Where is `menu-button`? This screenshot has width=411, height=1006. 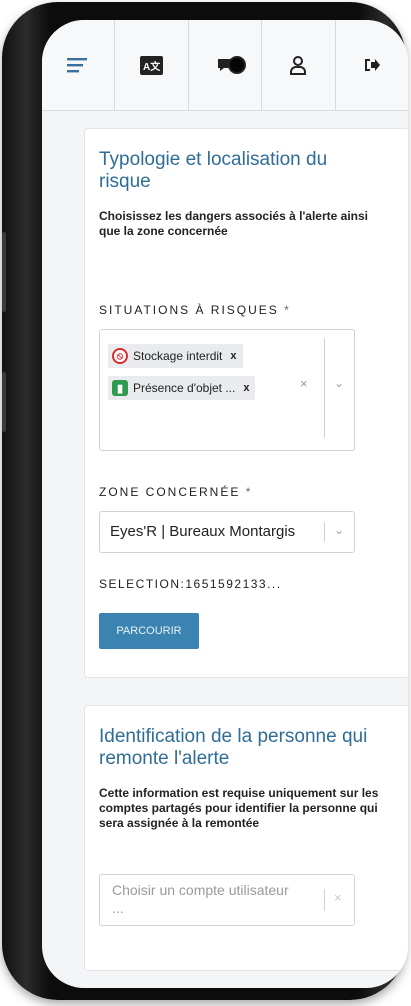
menu-button is located at coordinates (79, 65).